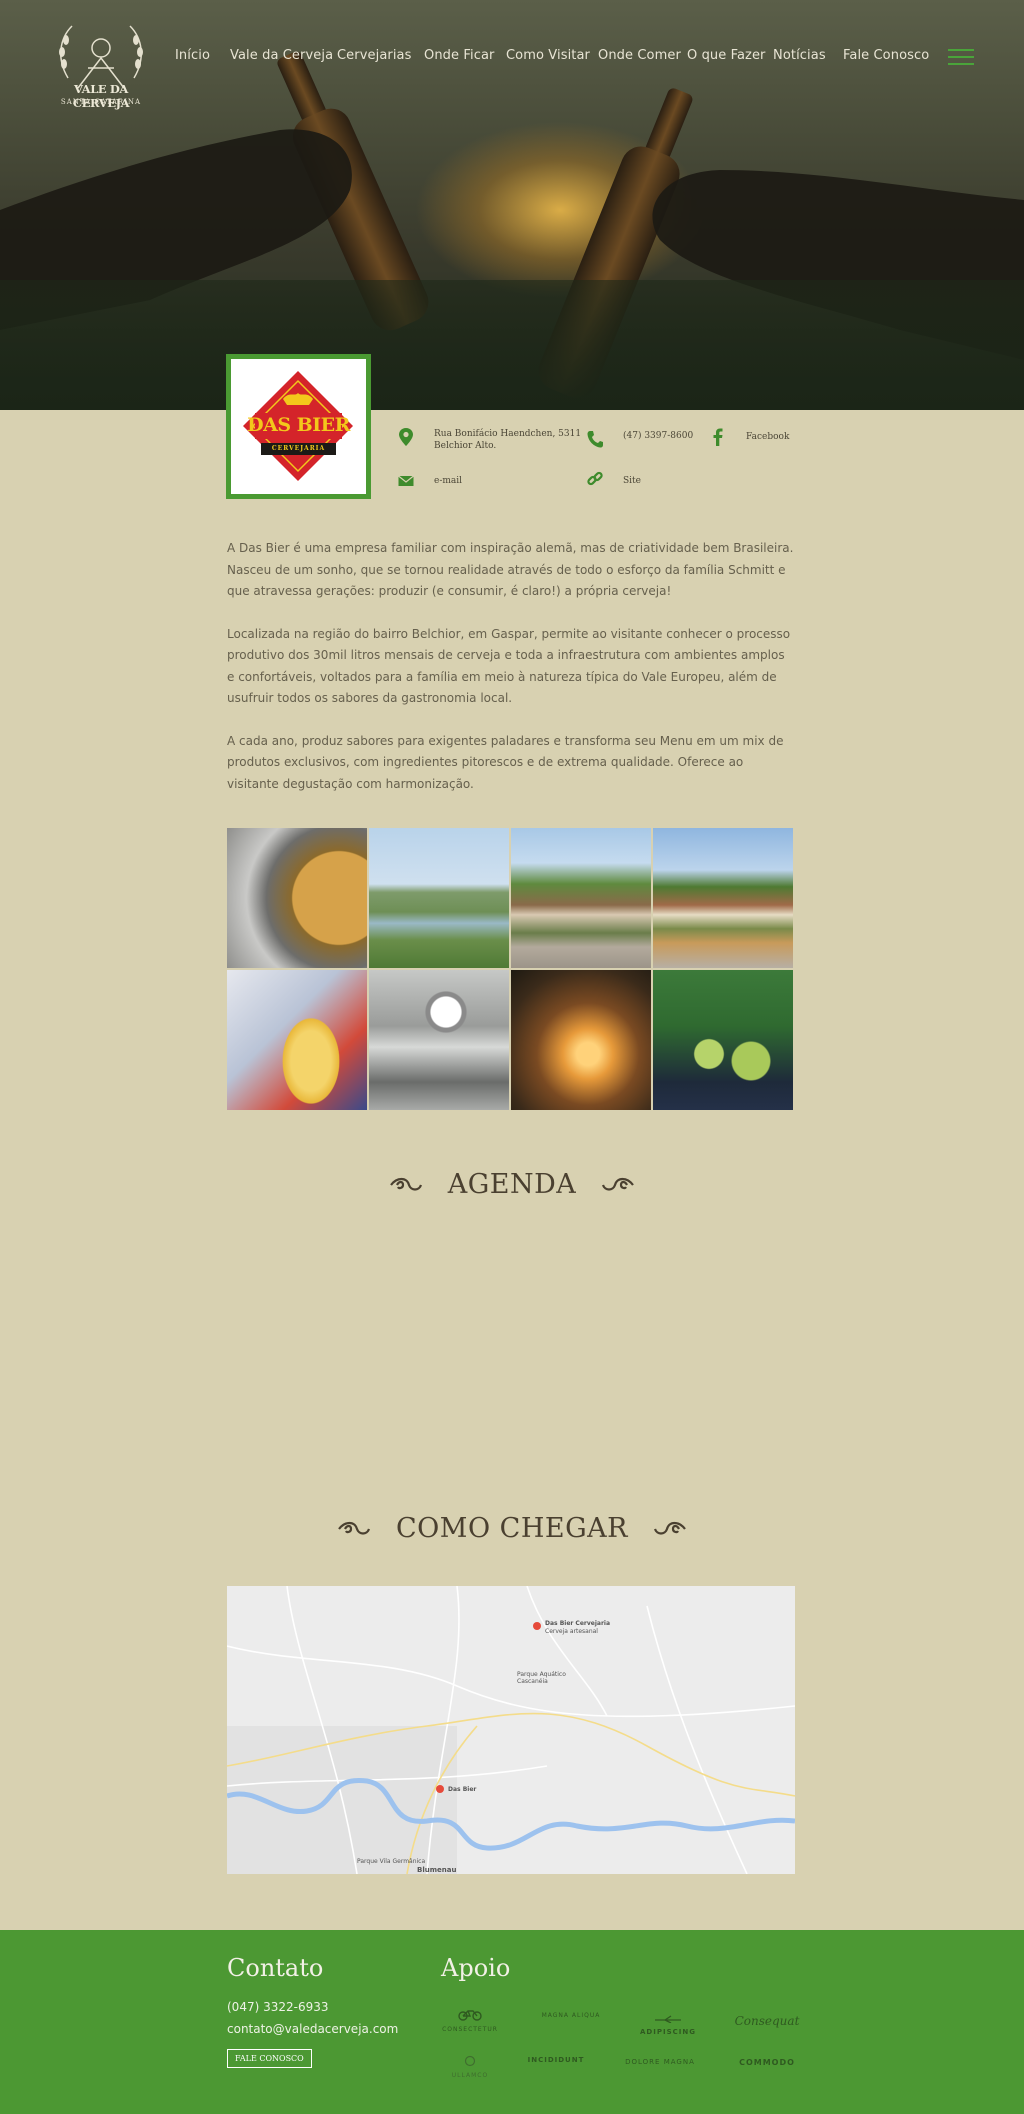 The image size is (1024, 2114). What do you see at coordinates (406, 480) in the screenshot?
I see `envelope-icon` at bounding box center [406, 480].